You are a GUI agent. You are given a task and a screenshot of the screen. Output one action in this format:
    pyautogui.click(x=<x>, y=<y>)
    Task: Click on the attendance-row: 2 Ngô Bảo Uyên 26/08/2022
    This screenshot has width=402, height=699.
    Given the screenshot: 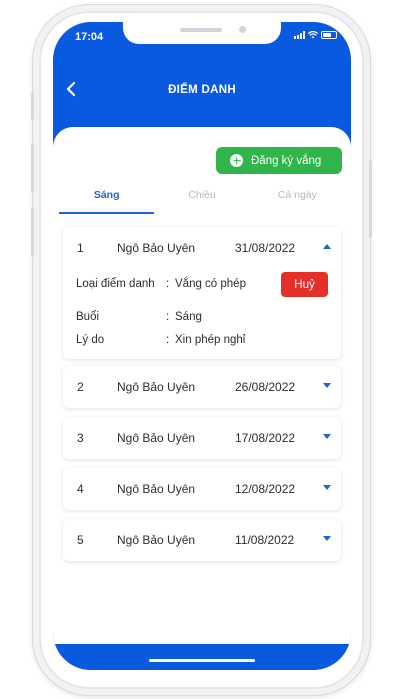 What is the action you would take?
    pyautogui.click(x=202, y=387)
    